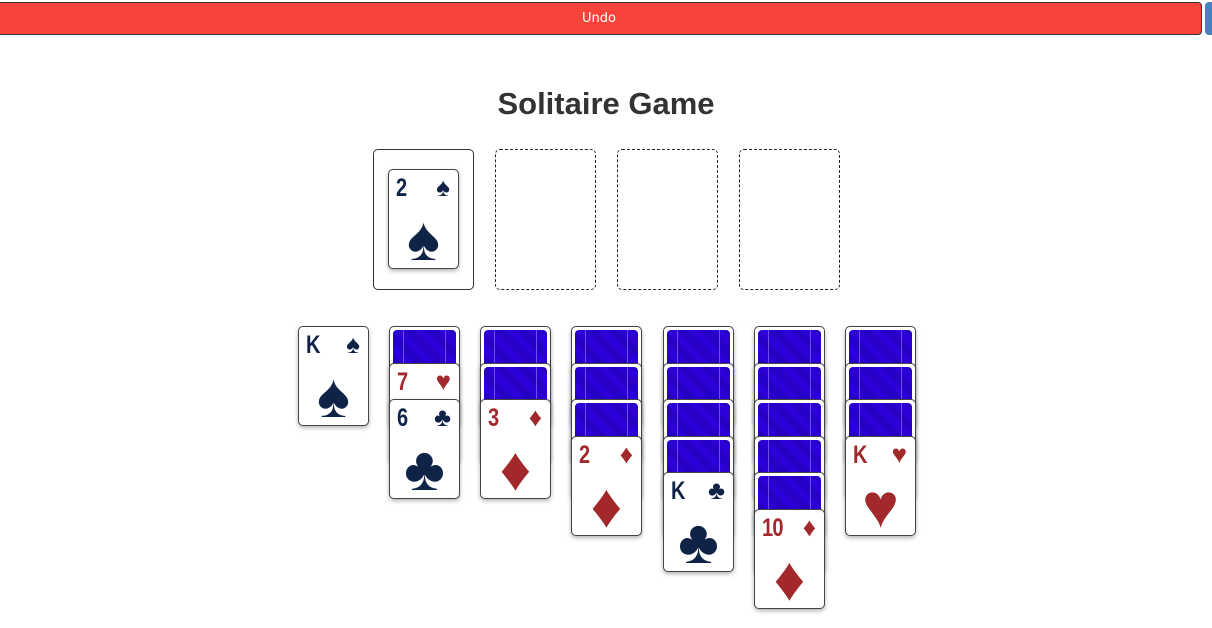 Image resolution: width=1212 pixels, height=628 pixels. I want to click on tableau-card: 3 ♦ ♦, so click(515, 451).